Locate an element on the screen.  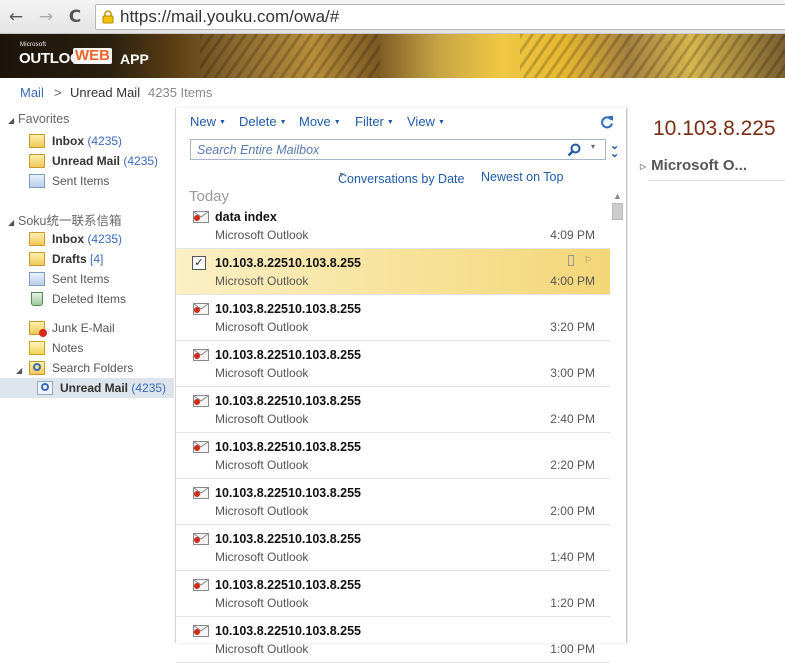
view-button: View ▼ is located at coordinates (426, 121).